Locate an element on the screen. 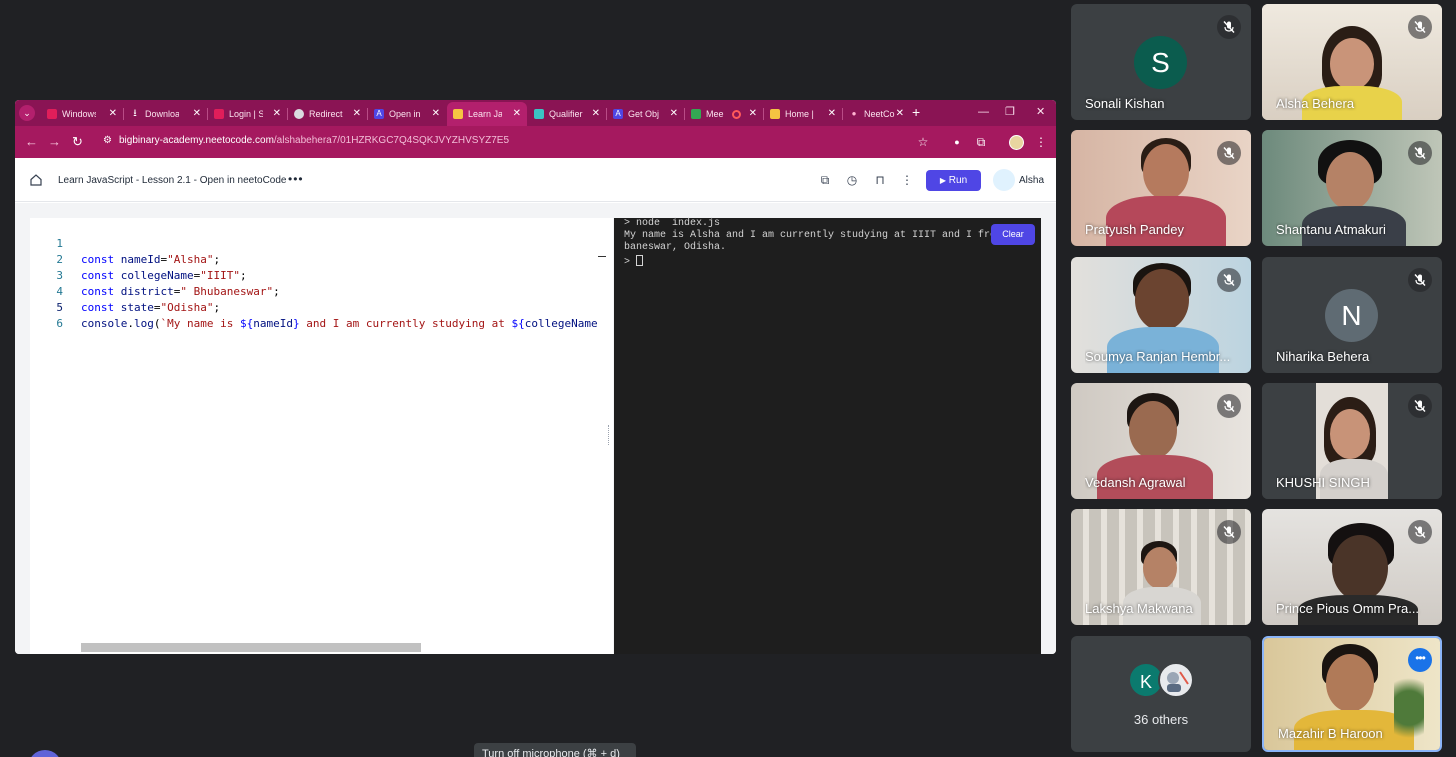 This screenshot has width=1456, height=757. clear-button: Clear is located at coordinates (1013, 234).